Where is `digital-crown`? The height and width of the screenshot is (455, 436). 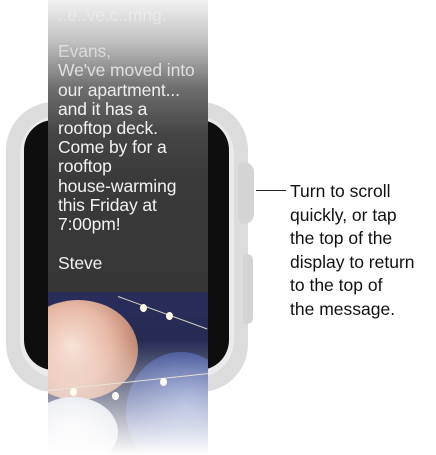 digital-crown is located at coordinates (246, 193).